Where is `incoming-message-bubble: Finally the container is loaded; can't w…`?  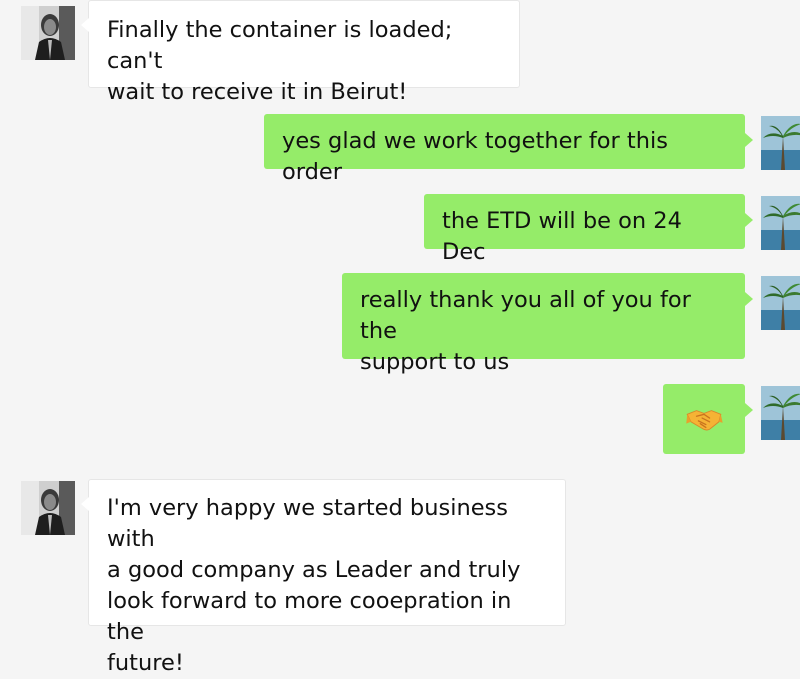
incoming-message-bubble: Finally the container is loaded; can't w… is located at coordinates (300, 52).